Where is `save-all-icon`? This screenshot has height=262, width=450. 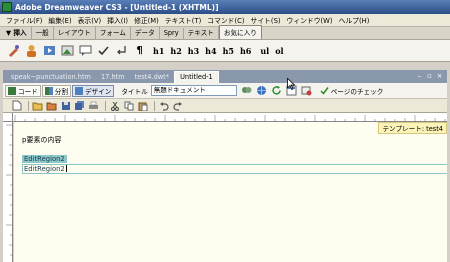 save-all-icon is located at coordinates (79, 105).